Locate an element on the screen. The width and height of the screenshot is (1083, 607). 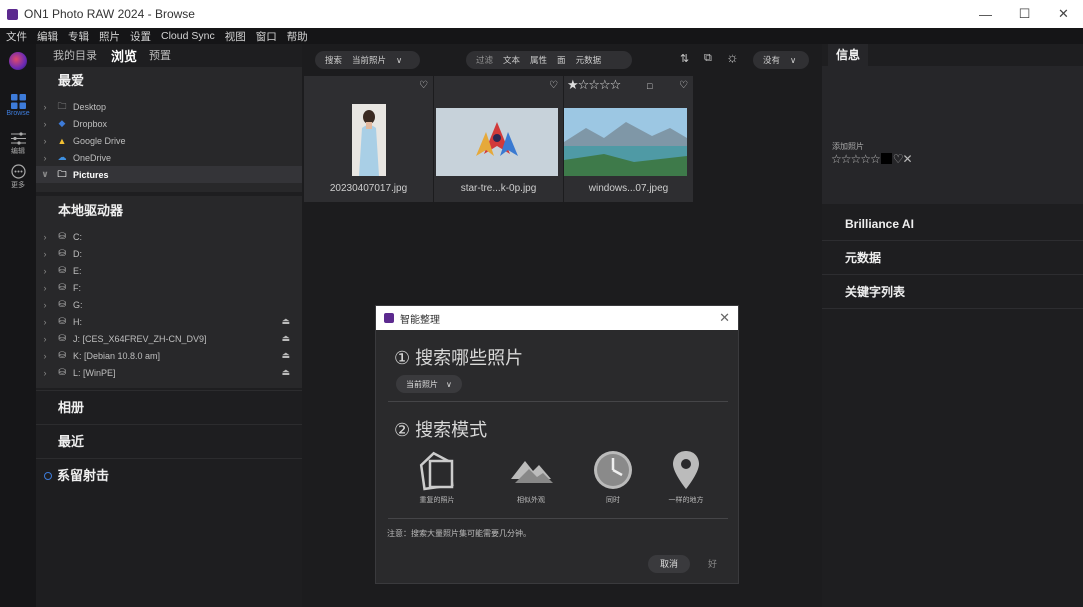
like-reject-icons: ♡✕ is located at coordinates (903, 159).